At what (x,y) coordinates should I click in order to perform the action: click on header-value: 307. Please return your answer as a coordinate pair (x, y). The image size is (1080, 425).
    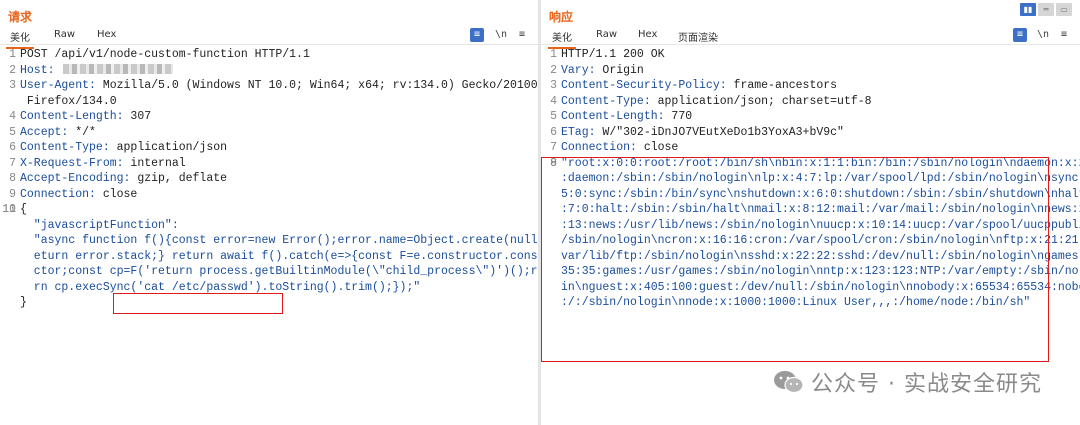
    Looking at the image, I should click on (137, 116).